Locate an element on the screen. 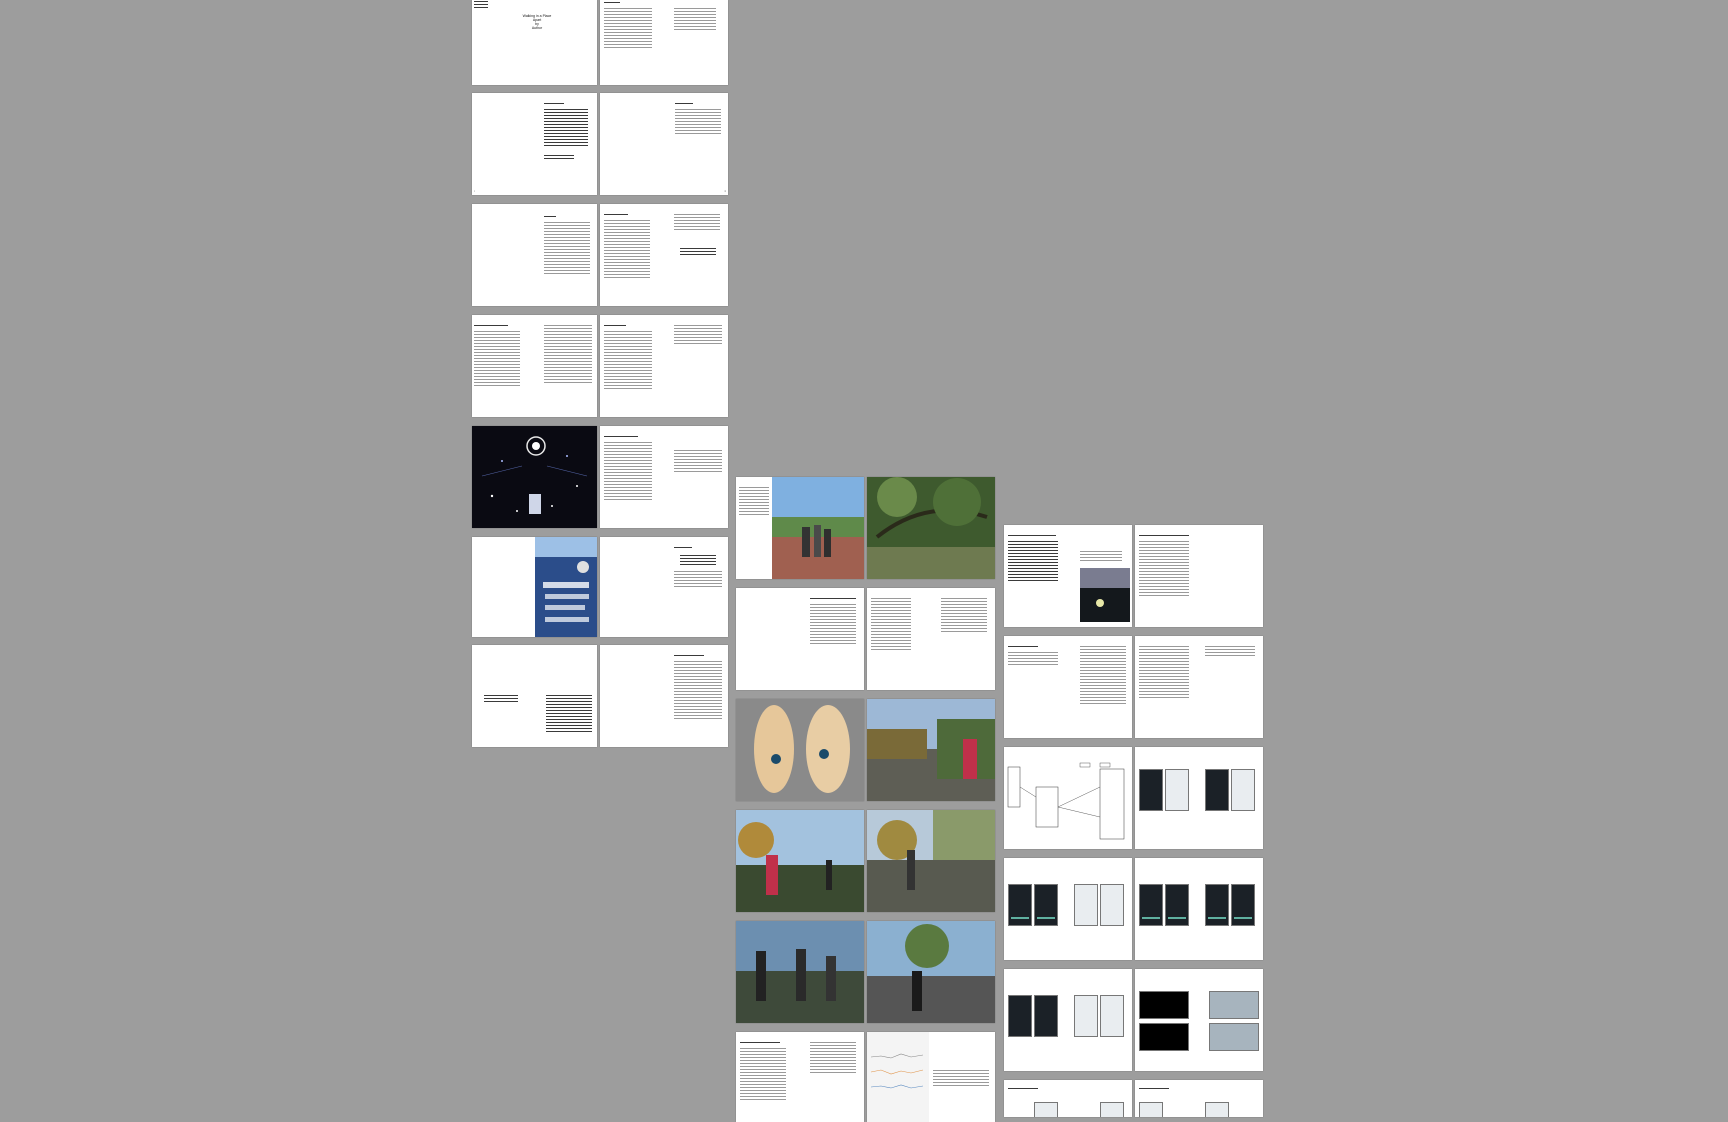  page-appendix-a is located at coordinates (1068, 576).